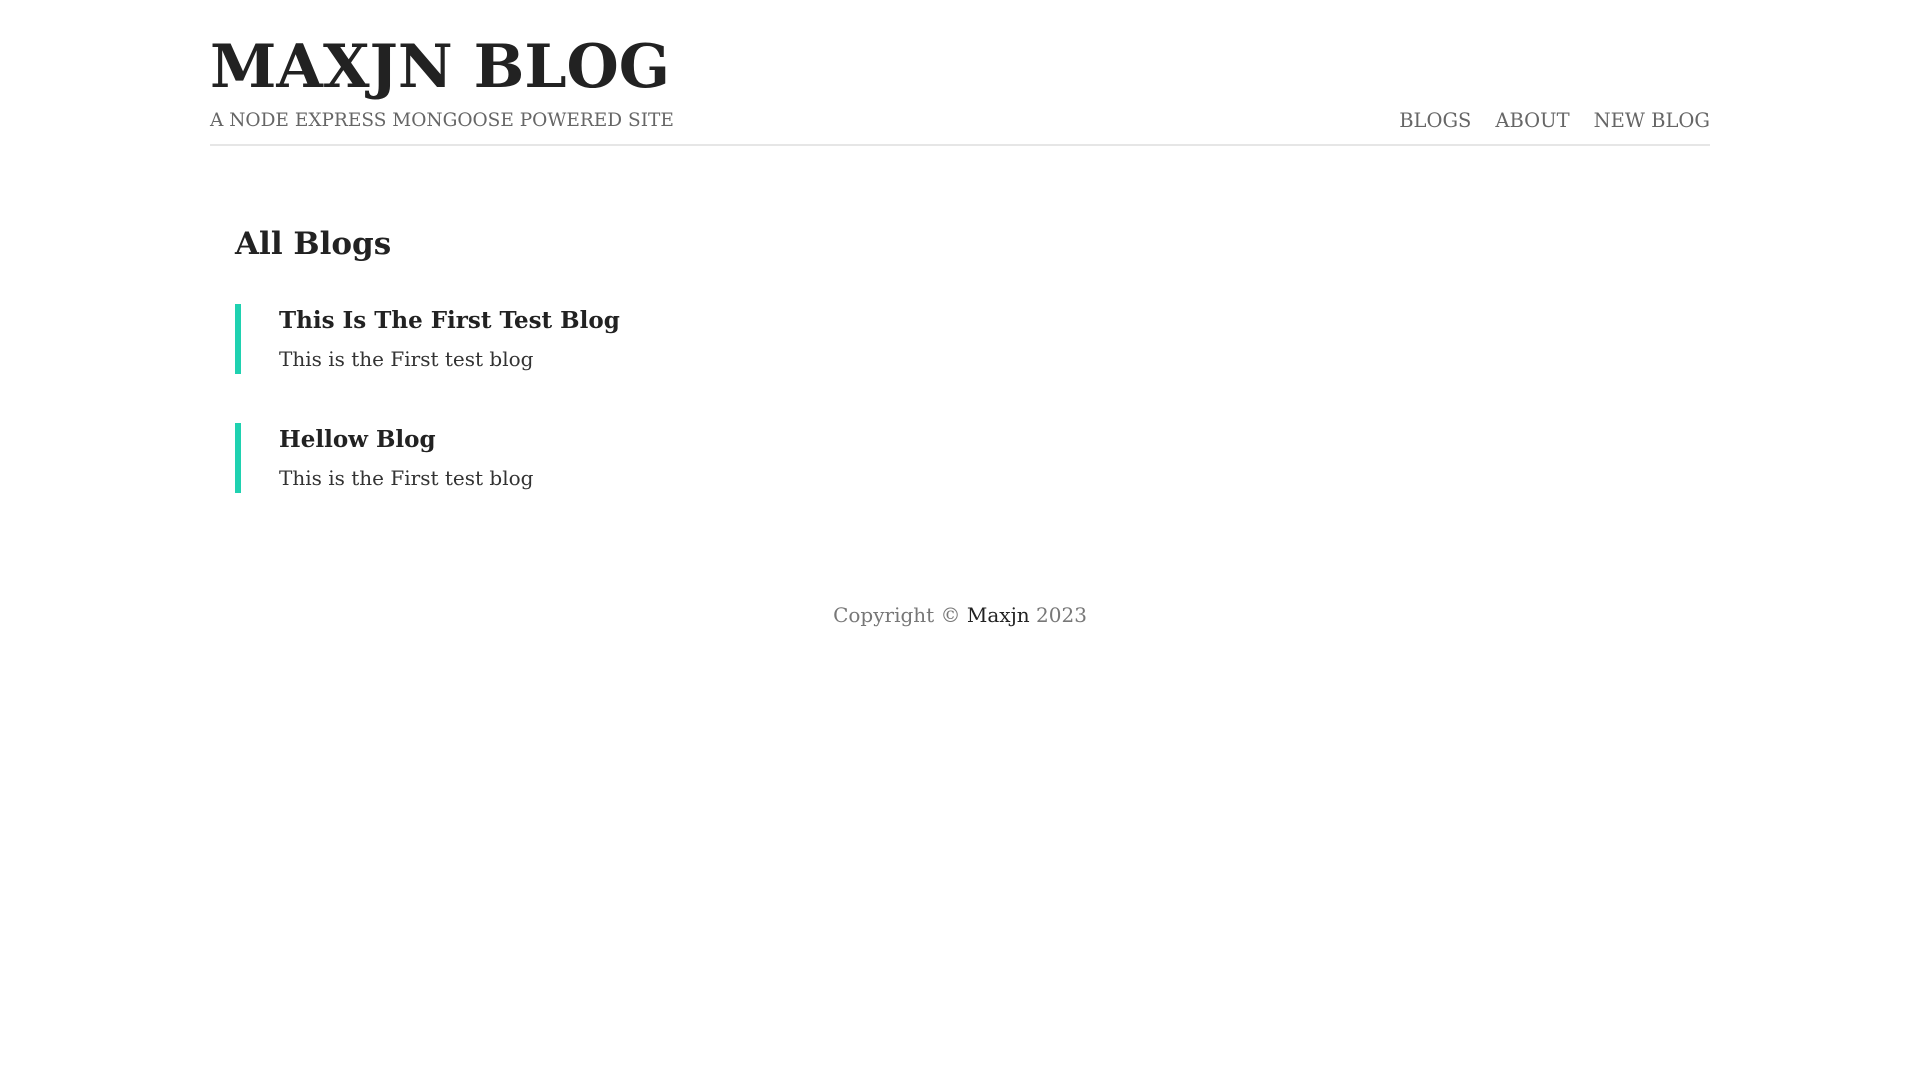 The height and width of the screenshot is (1080, 1920). Describe the element at coordinates (357, 439) in the screenshot. I see `blog-title: Hellow Blog` at that location.